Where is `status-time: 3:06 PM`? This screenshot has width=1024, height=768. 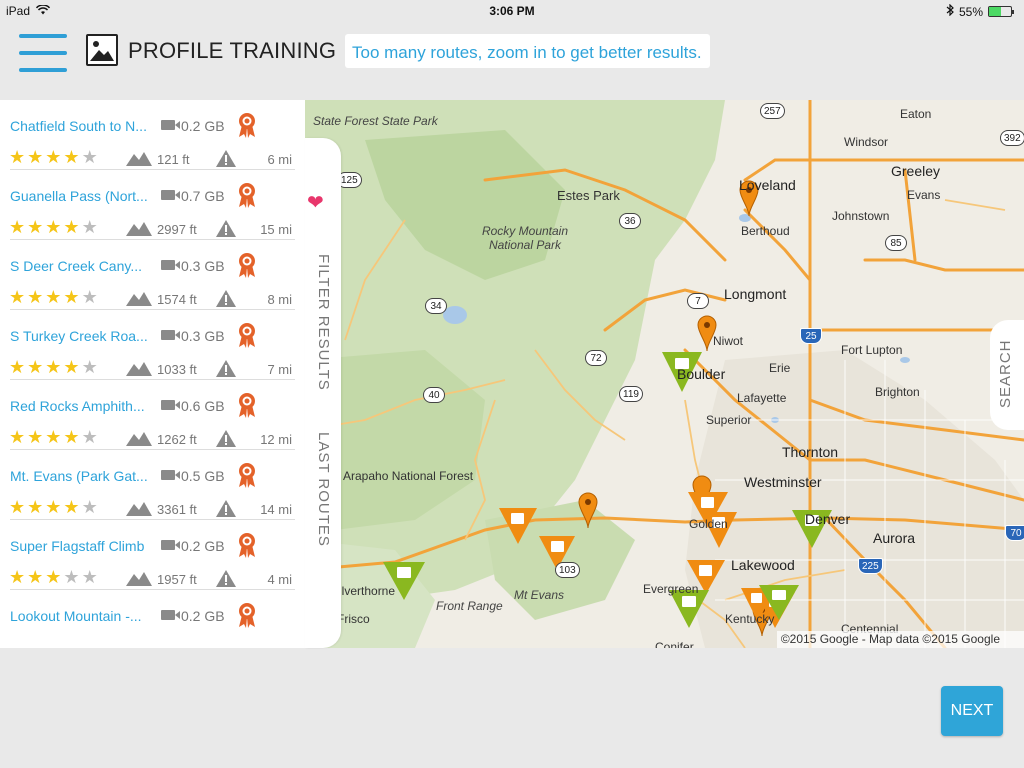
status-time: 3:06 PM is located at coordinates (512, 11).